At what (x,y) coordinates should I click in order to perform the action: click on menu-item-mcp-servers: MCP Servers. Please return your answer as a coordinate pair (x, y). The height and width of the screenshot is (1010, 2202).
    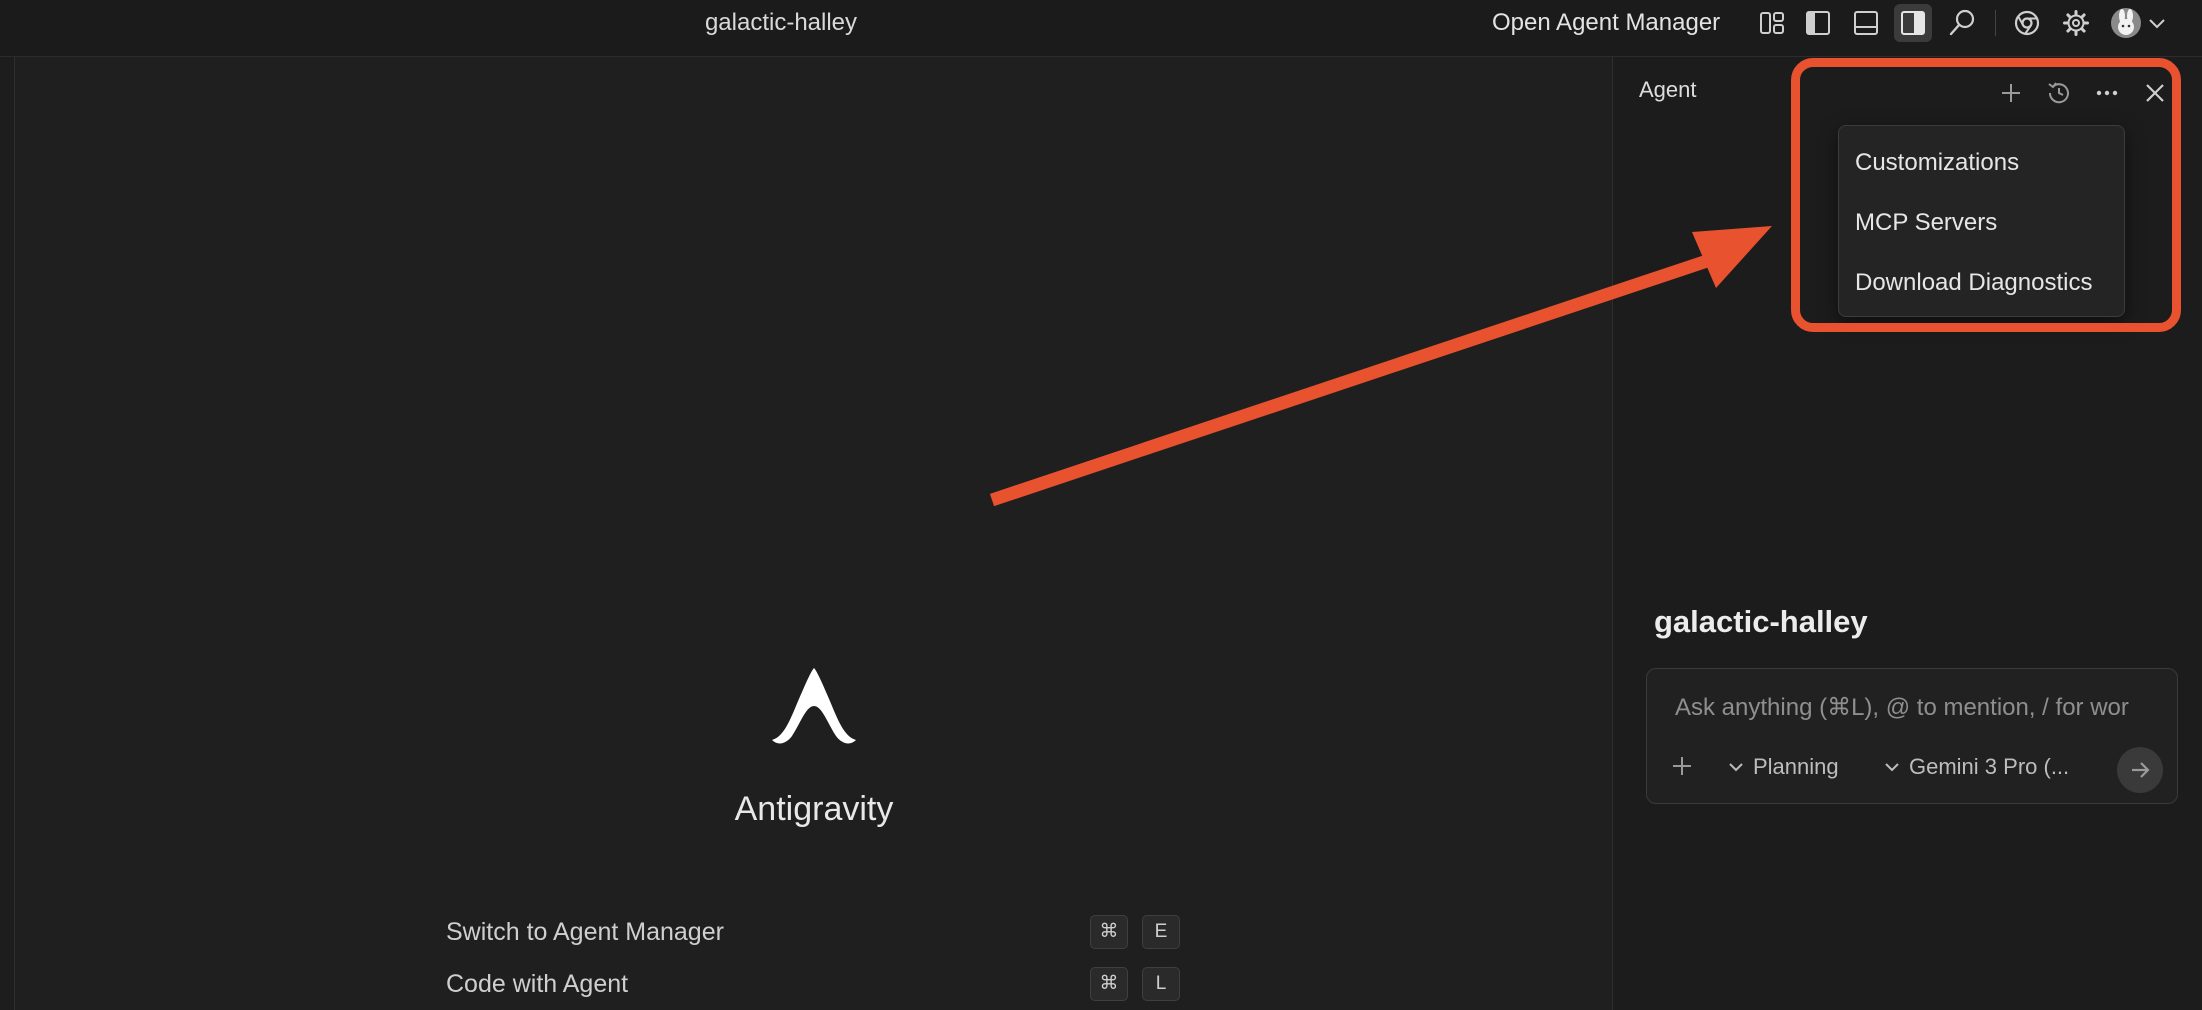
    Looking at the image, I should click on (1981, 223).